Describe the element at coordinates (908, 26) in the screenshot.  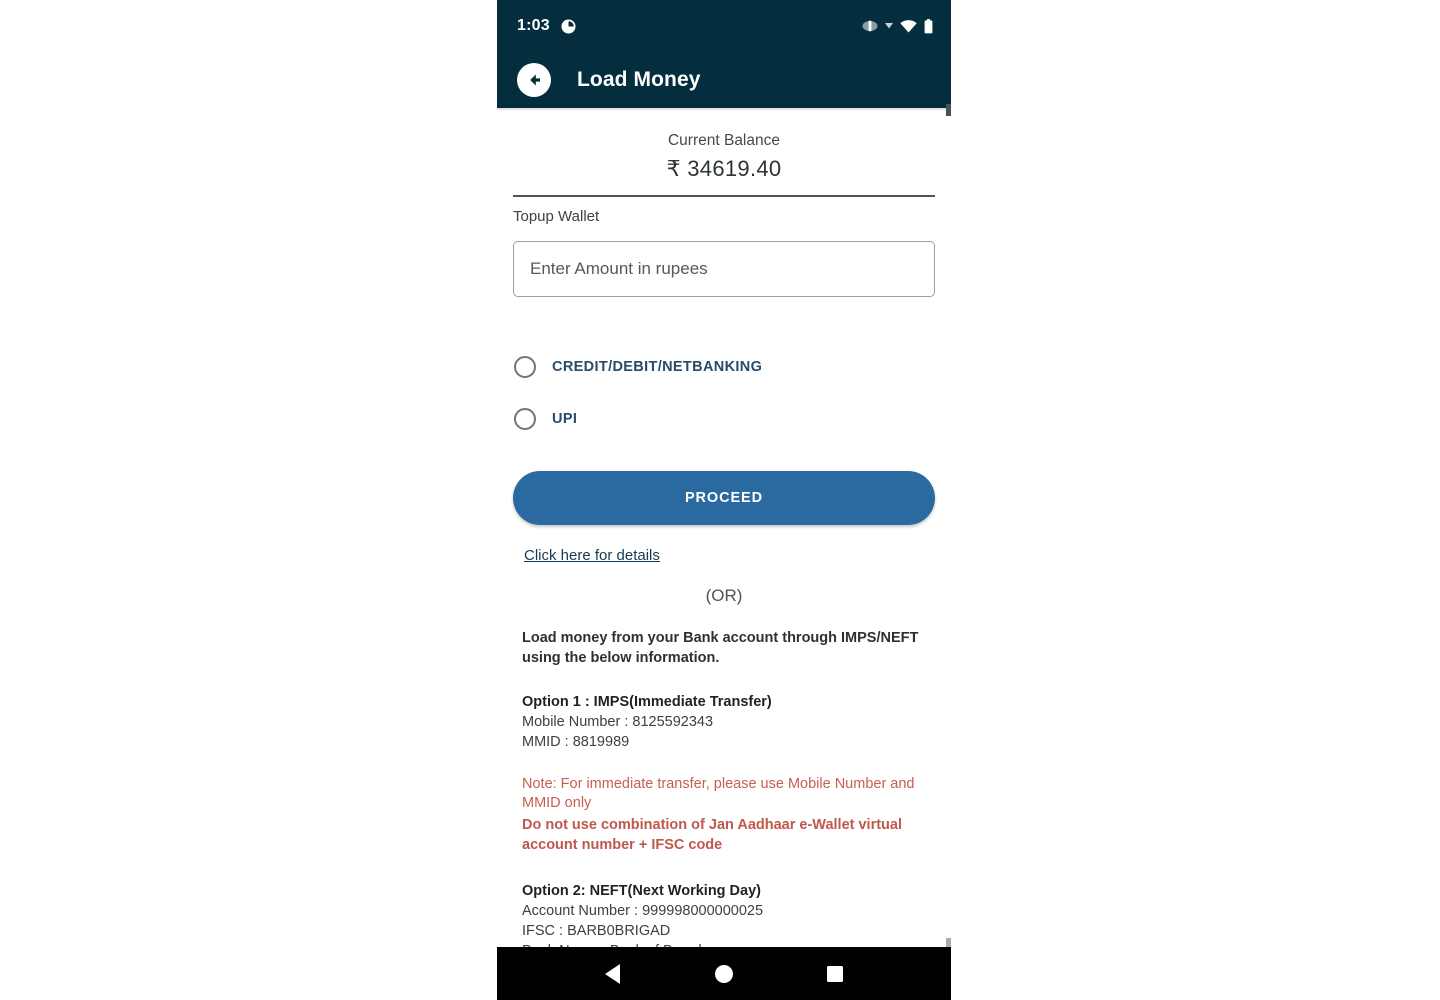
I see `wifi-icon` at that location.